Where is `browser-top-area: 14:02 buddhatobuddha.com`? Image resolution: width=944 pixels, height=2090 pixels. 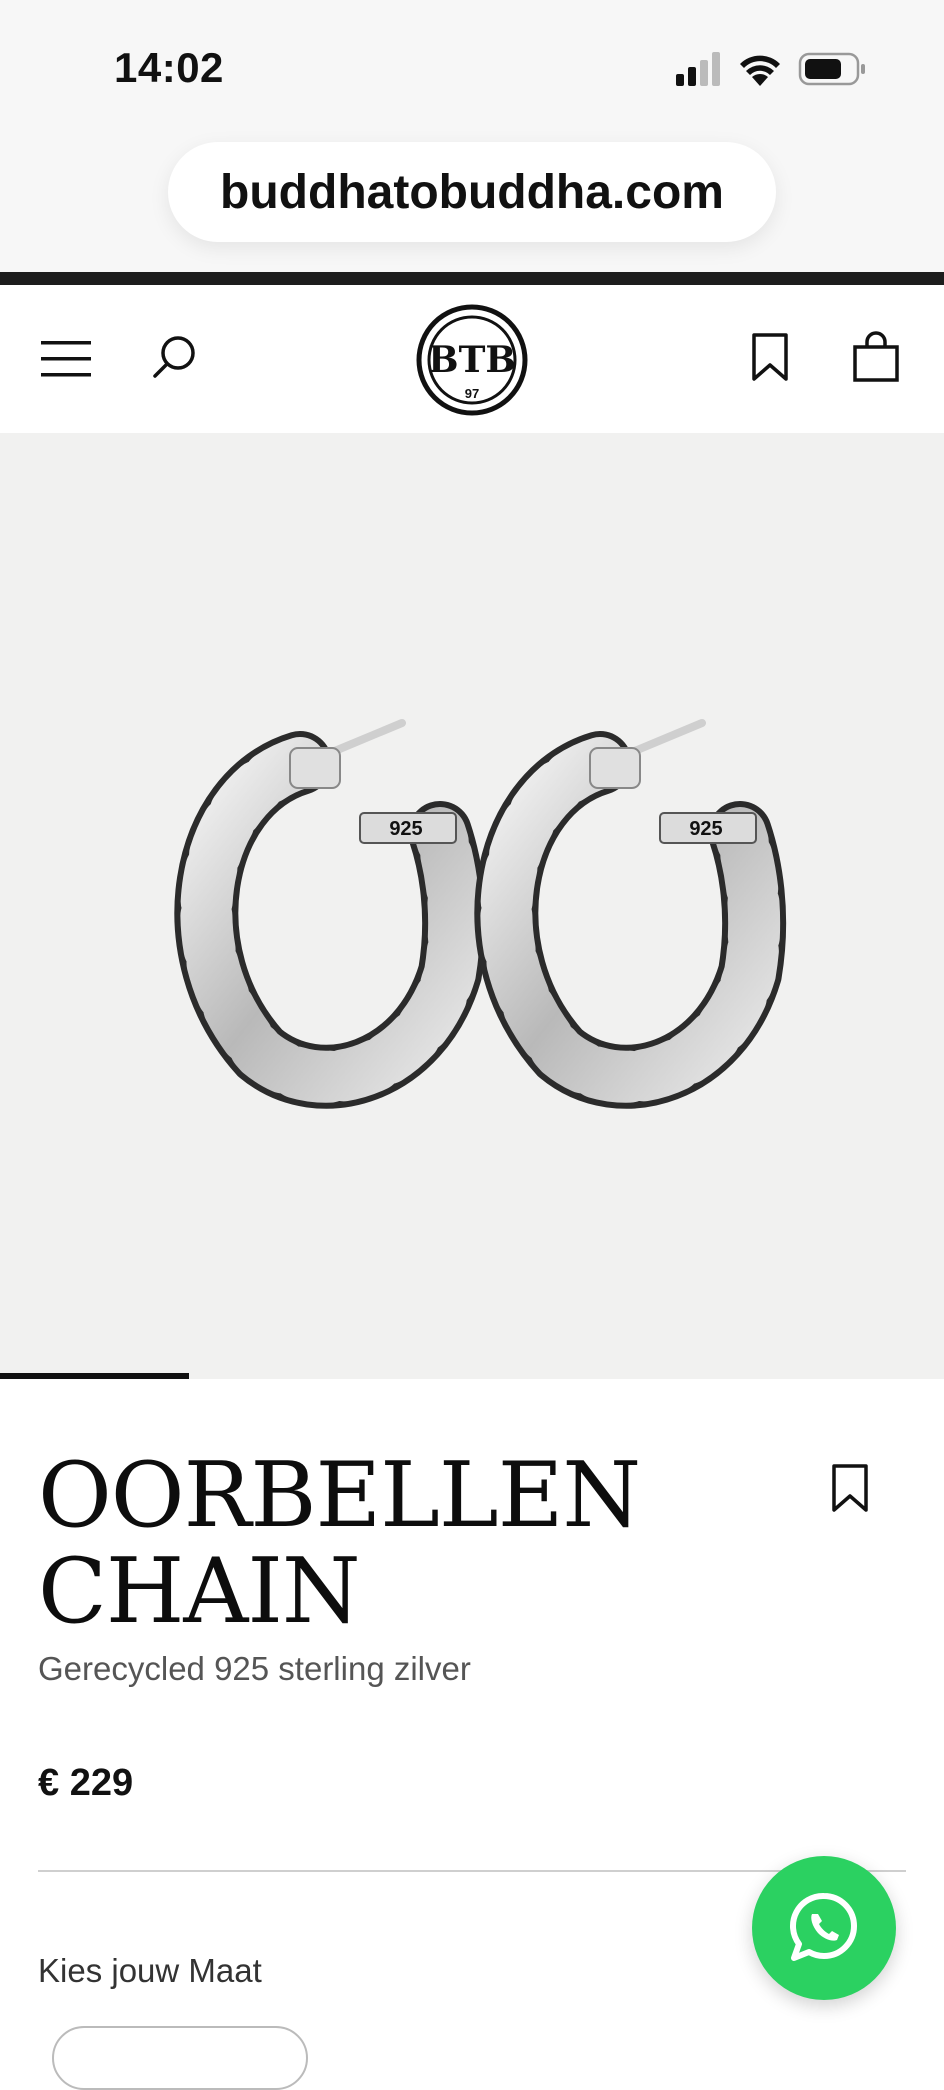 browser-top-area: 14:02 buddhatobuddha.com is located at coordinates (472, 136).